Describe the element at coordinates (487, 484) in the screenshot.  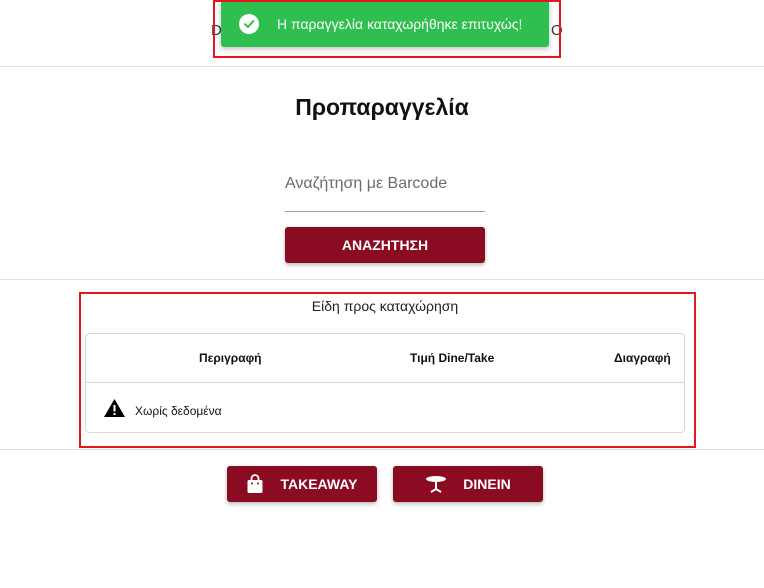
I see `dinein-label: DINEIN` at that location.